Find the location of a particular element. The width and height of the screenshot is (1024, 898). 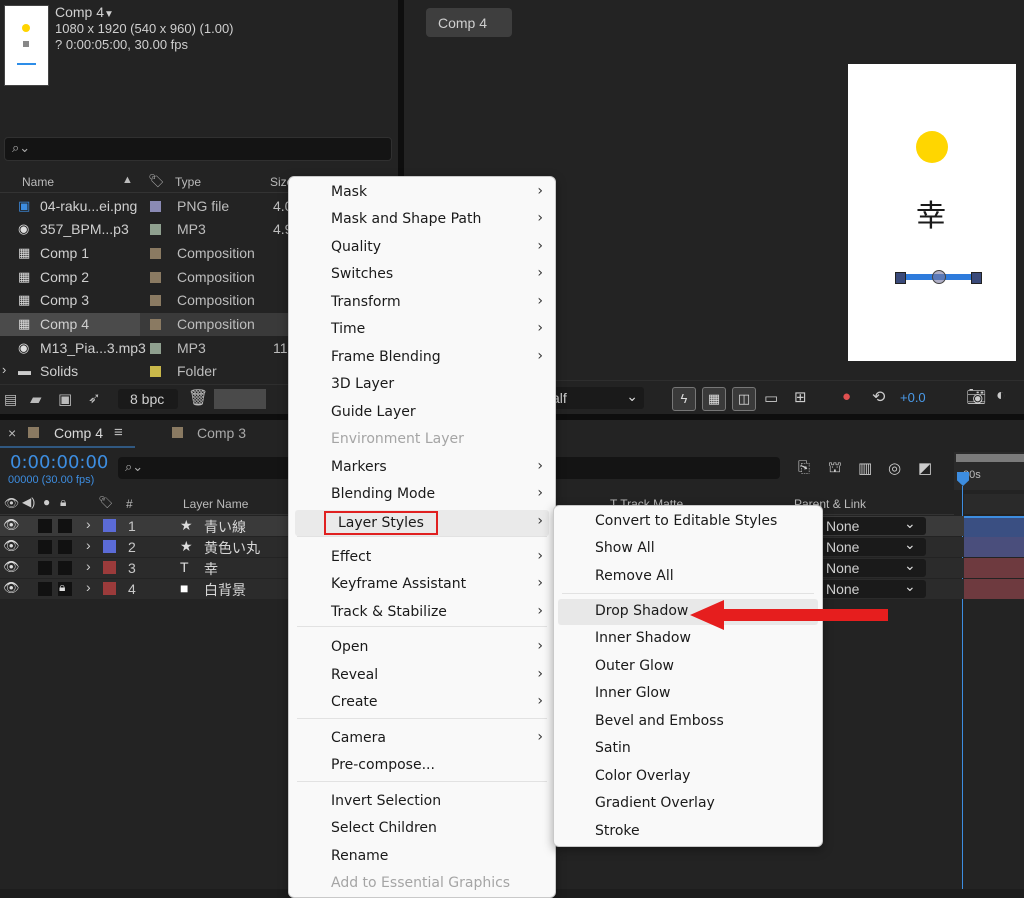

project-comp-name: Comp 4▼ is located at coordinates (84, 12).